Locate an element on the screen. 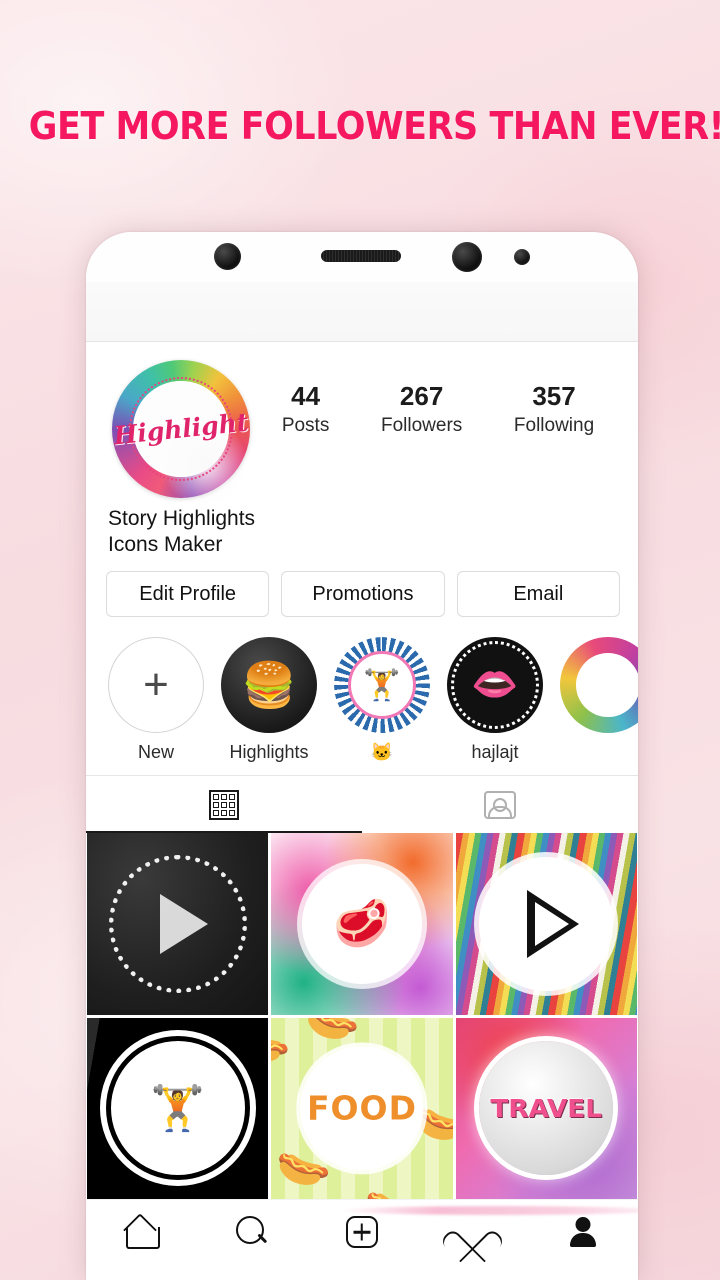 The width and height of the screenshot is (720, 1280). plus-icon: + is located at coordinates (156, 685).